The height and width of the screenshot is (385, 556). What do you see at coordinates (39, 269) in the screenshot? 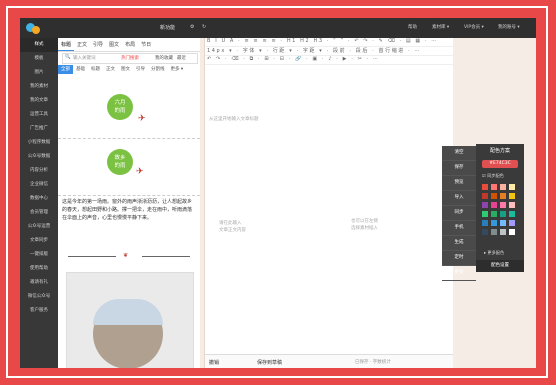
I see `sidebar-item-help: 使用帮助` at bounding box center [39, 269].